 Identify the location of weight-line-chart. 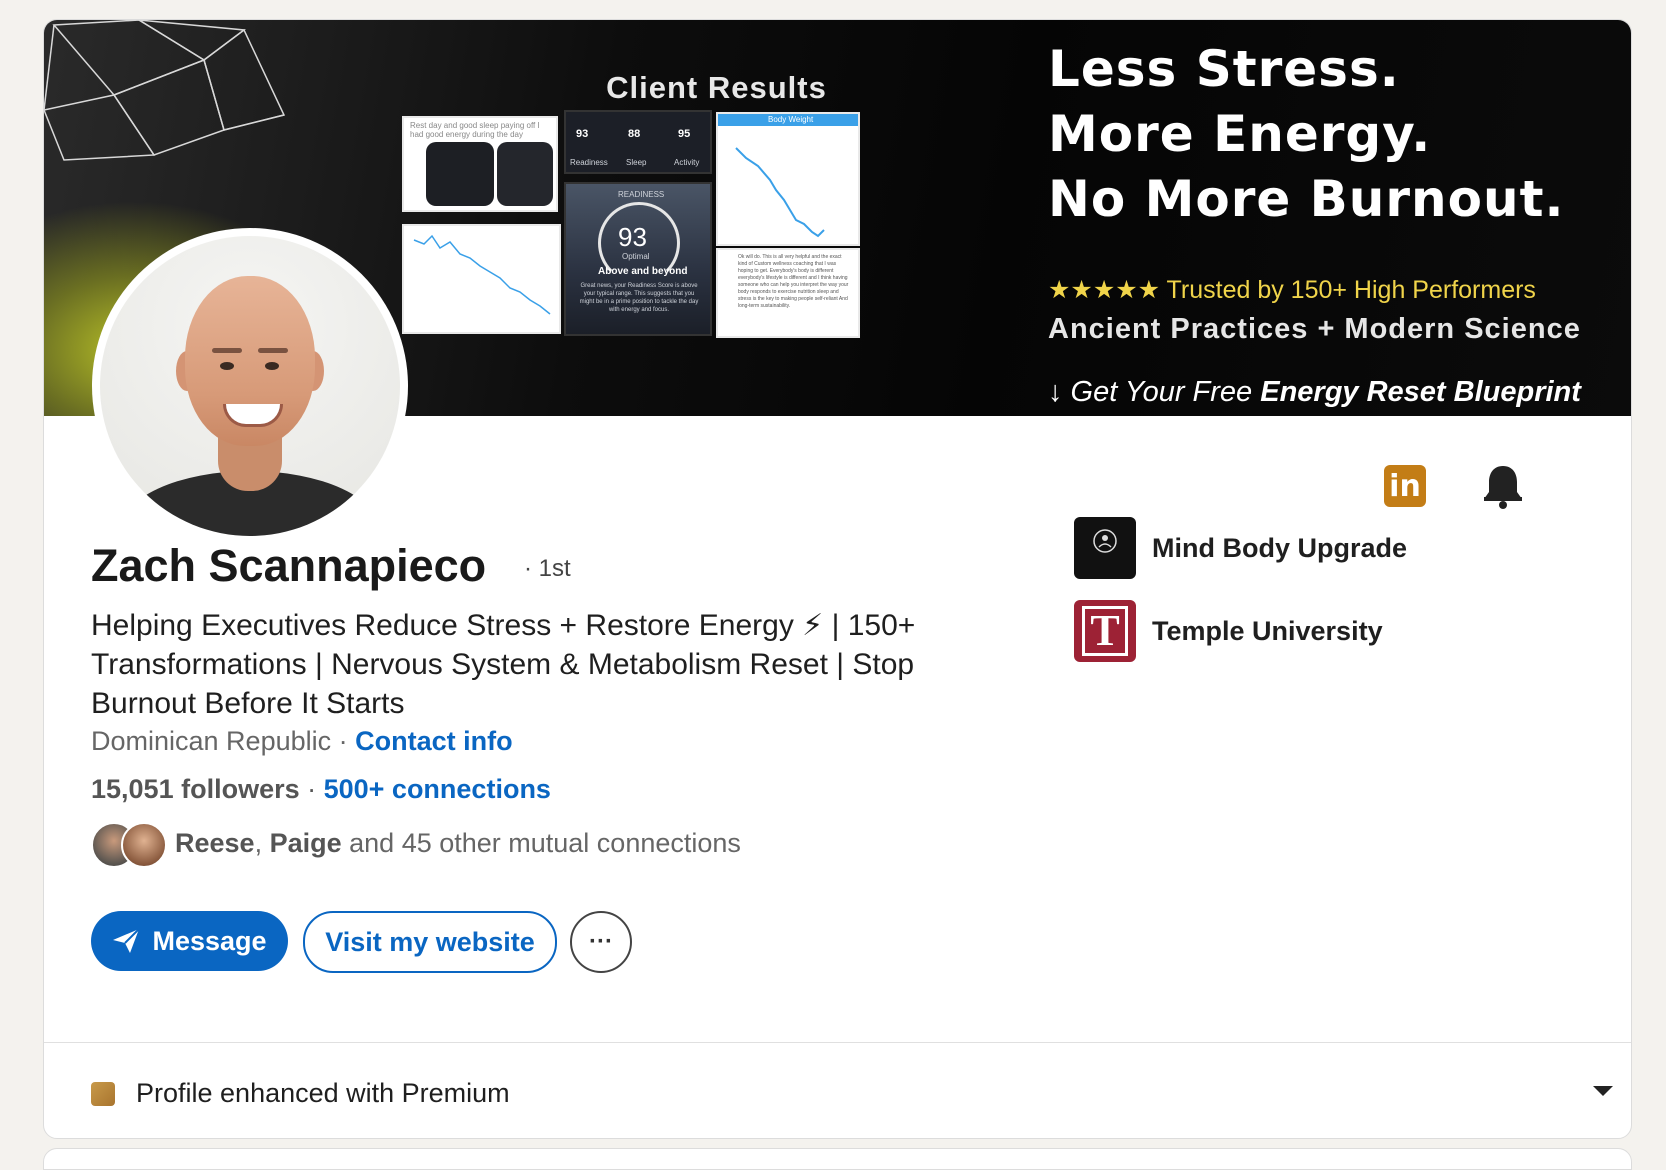
(780, 192).